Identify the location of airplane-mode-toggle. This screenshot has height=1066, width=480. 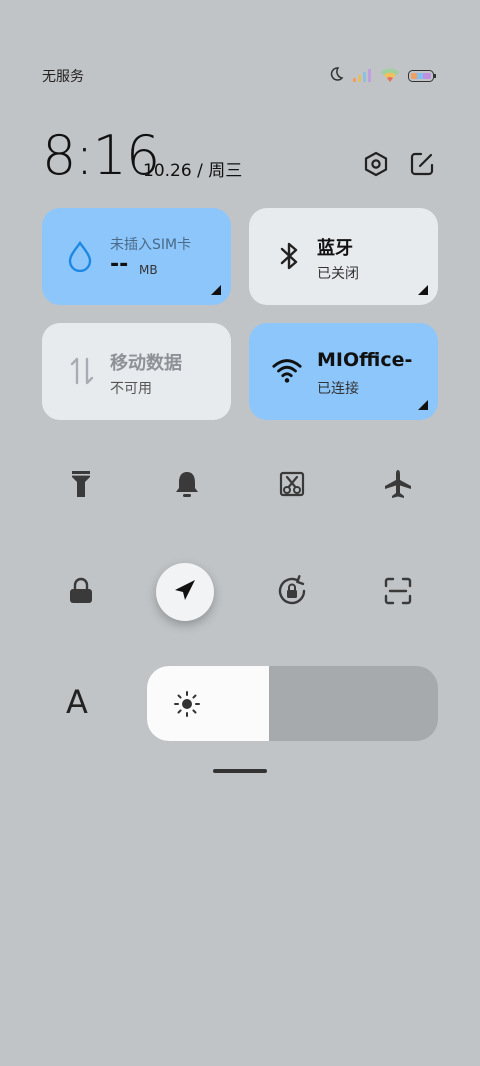
(398, 486).